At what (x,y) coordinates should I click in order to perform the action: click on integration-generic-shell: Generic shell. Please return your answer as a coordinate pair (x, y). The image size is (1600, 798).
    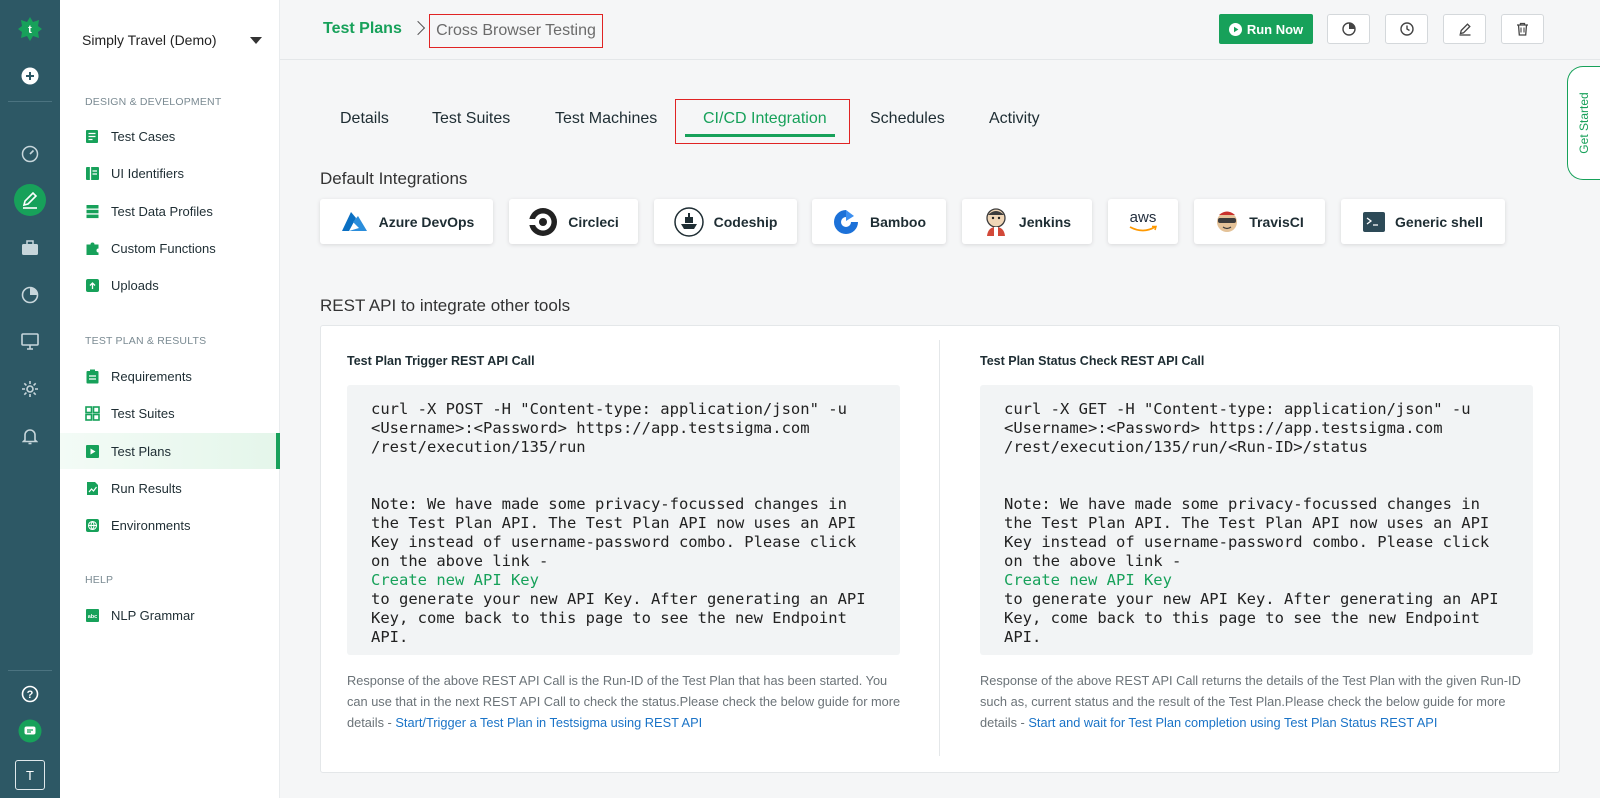
    Looking at the image, I should click on (1423, 221).